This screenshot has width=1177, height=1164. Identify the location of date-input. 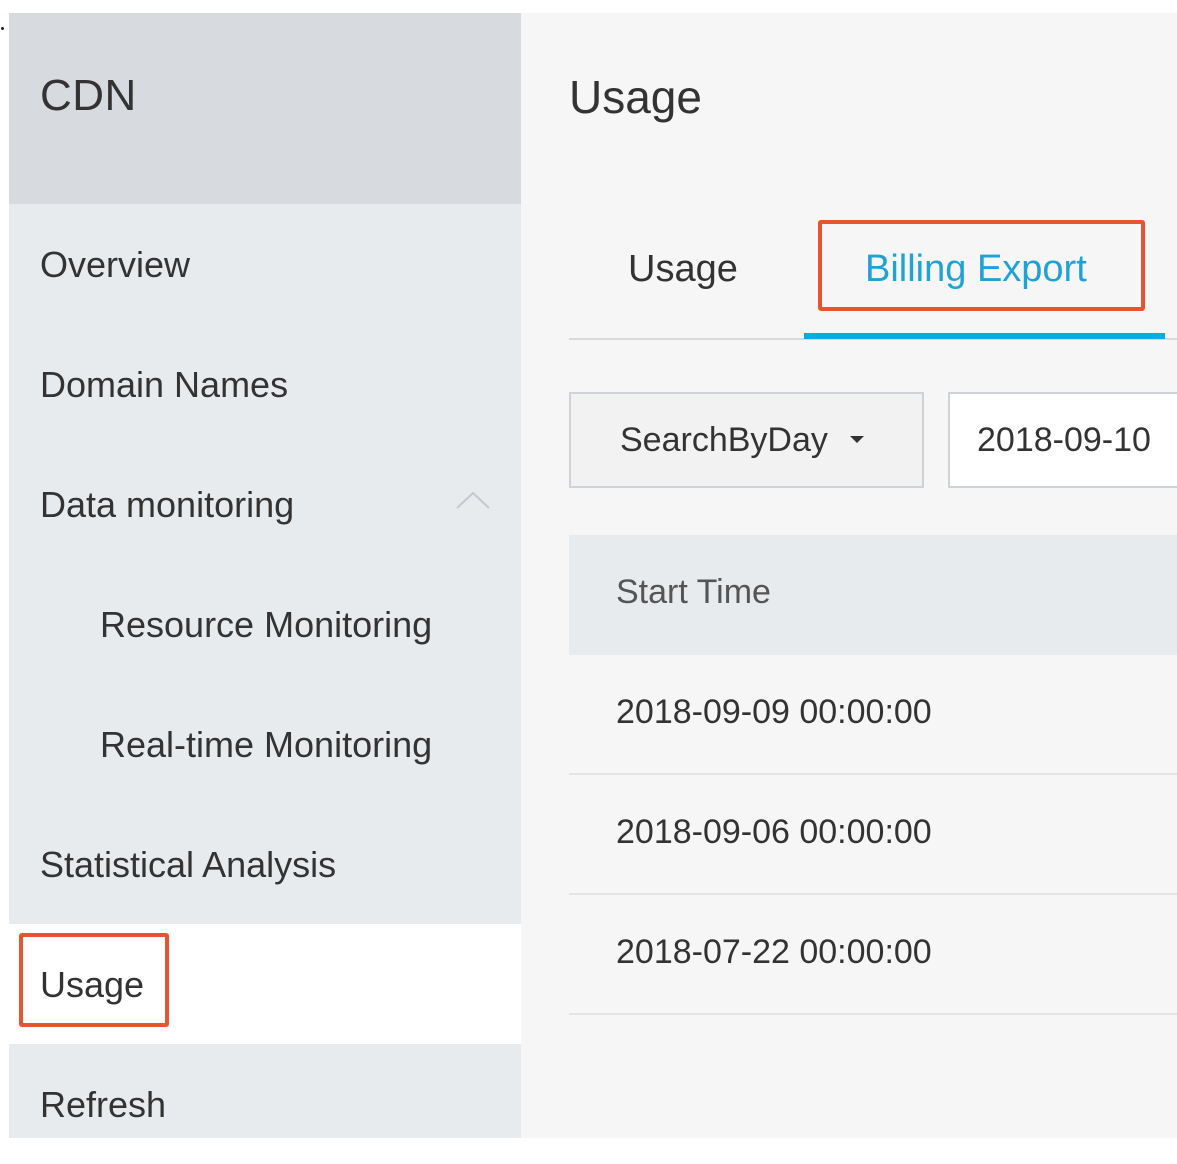
(1062, 440).